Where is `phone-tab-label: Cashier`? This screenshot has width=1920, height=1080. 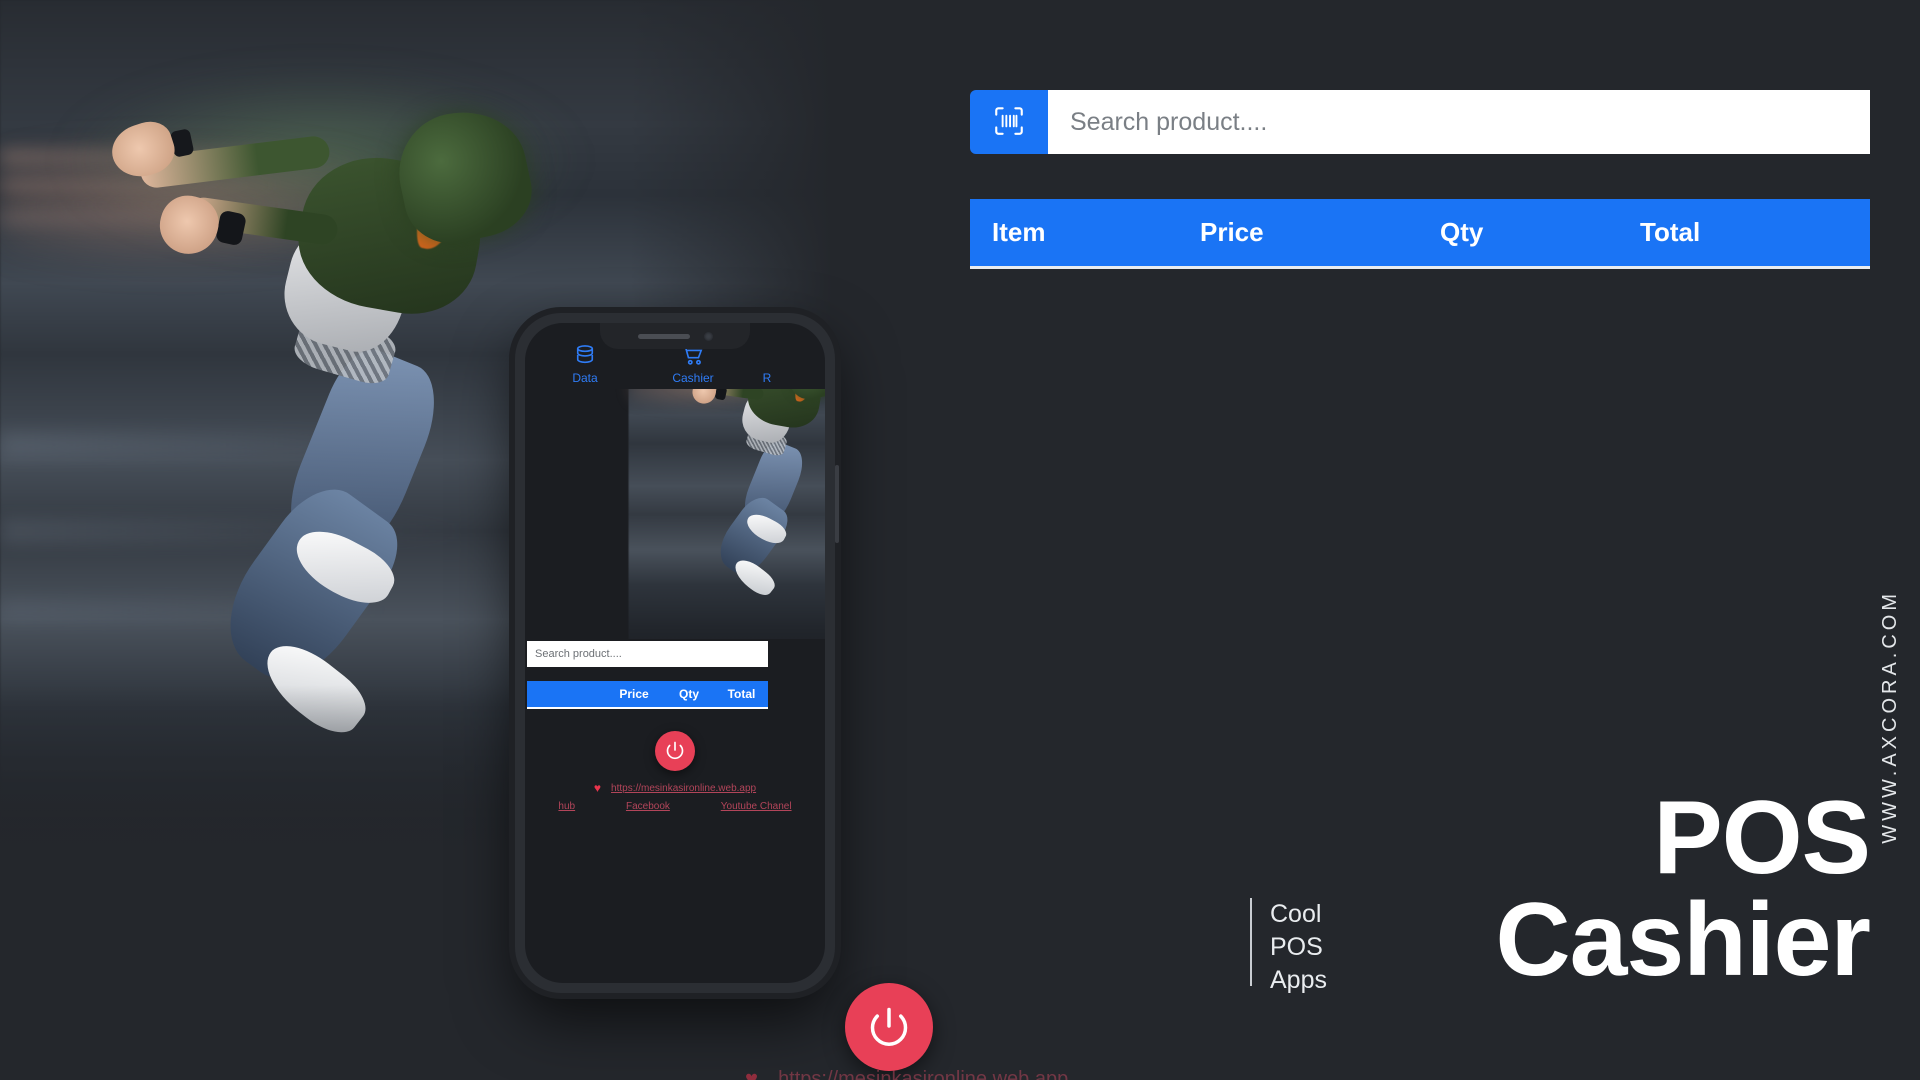
phone-tab-label: Cashier is located at coordinates (693, 378).